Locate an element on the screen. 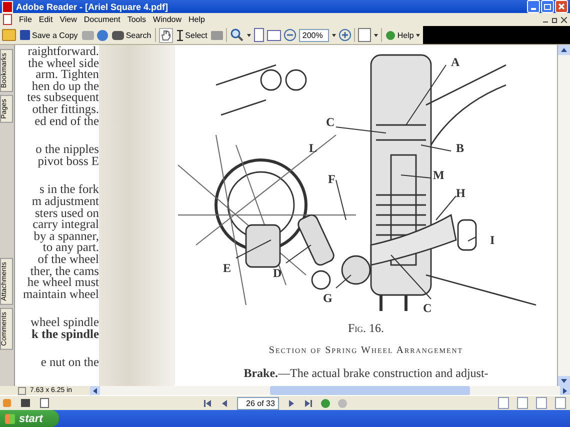 The image size is (570, 427). zoom-field: 200% is located at coordinates (314, 35).